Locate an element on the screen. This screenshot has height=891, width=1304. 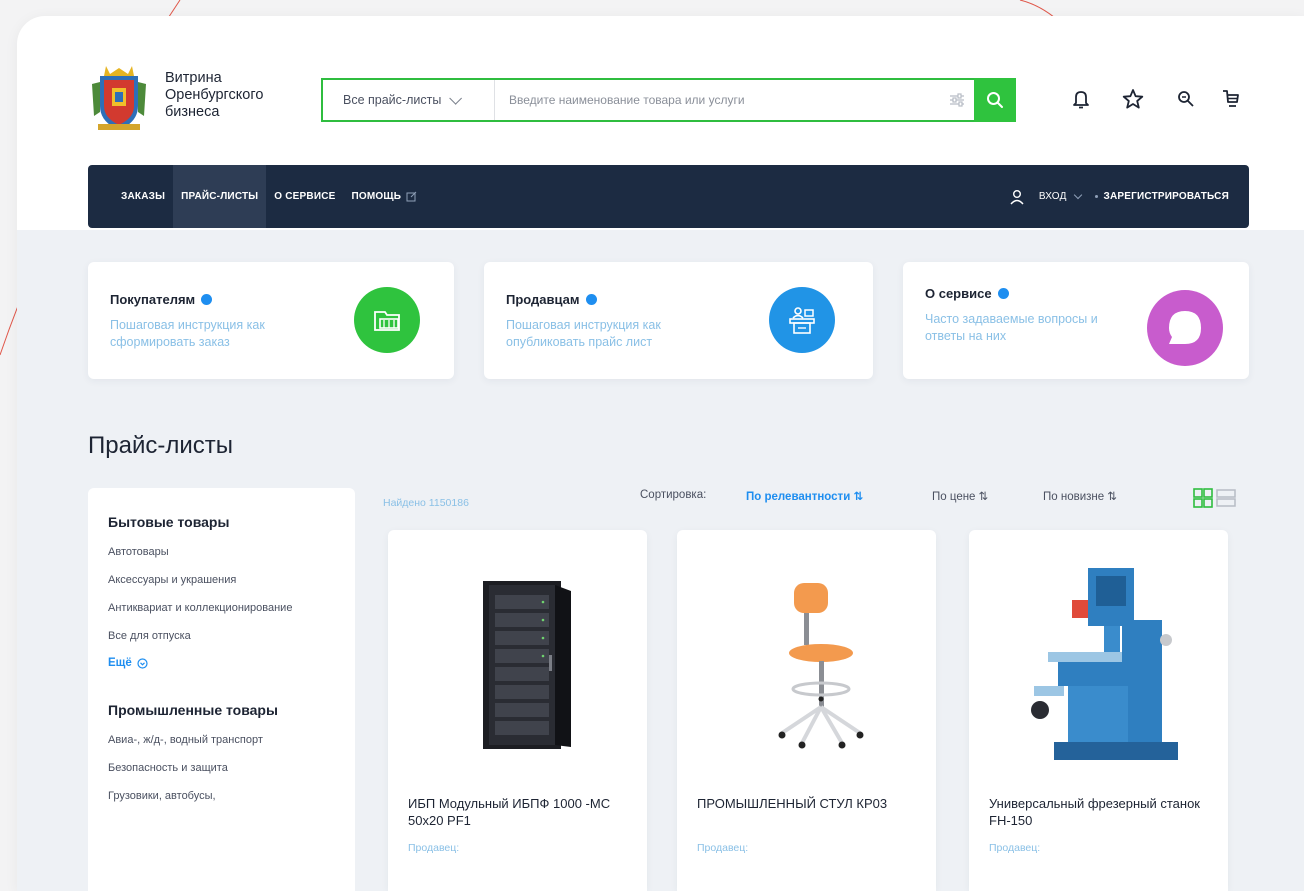
product-name: ПРОМЫШЛЕННЫЙ СТУЛ КР03 is located at coordinates (812, 803).